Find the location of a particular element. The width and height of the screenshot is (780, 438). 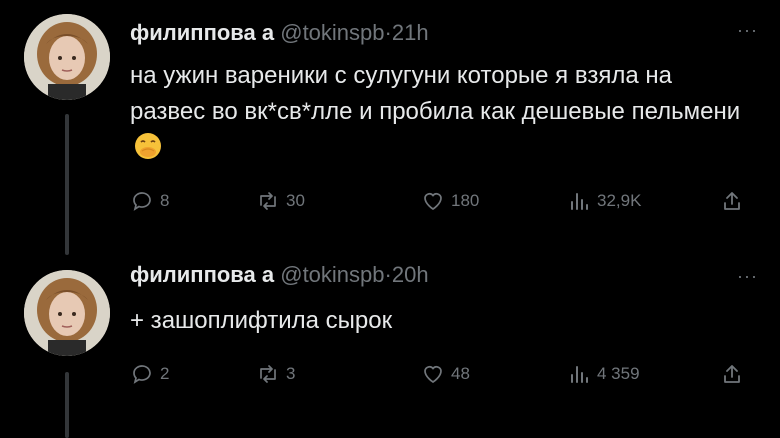

tweet-text: + зашоплифтила сырок is located at coordinates (440, 321).